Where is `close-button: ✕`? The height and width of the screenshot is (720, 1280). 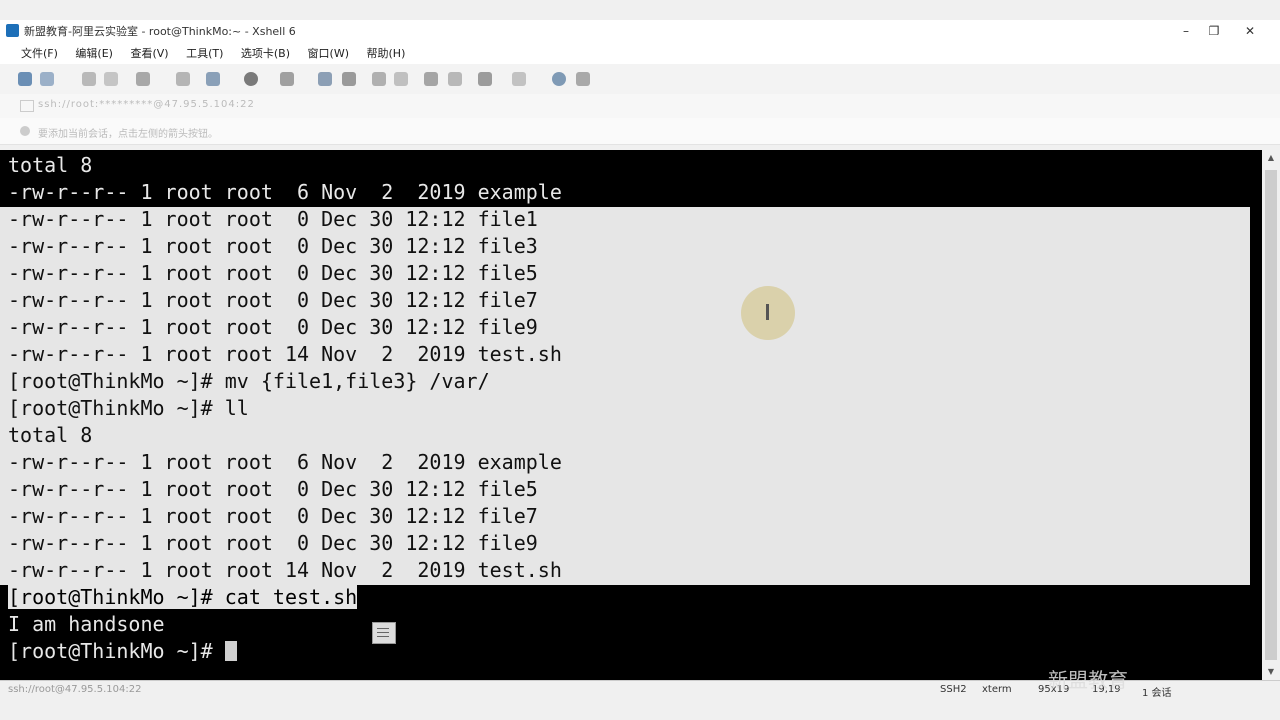 close-button: ✕ is located at coordinates (1250, 31).